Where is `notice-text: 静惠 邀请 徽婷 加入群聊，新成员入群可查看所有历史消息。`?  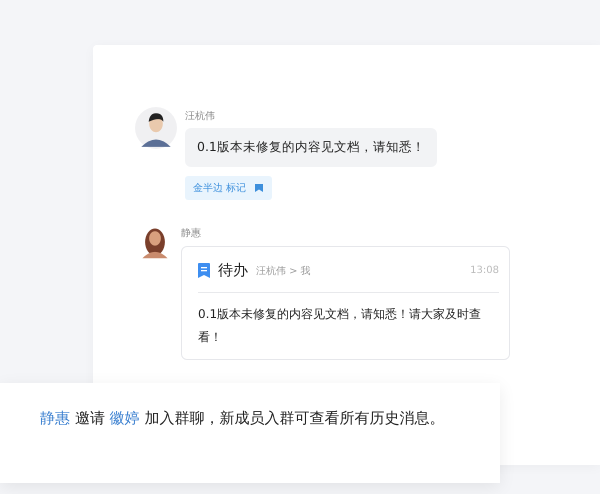
notice-text: 静惠 邀请 徽婷 加入群聊，新成员入群可查看所有历史消息。 is located at coordinates (243, 418).